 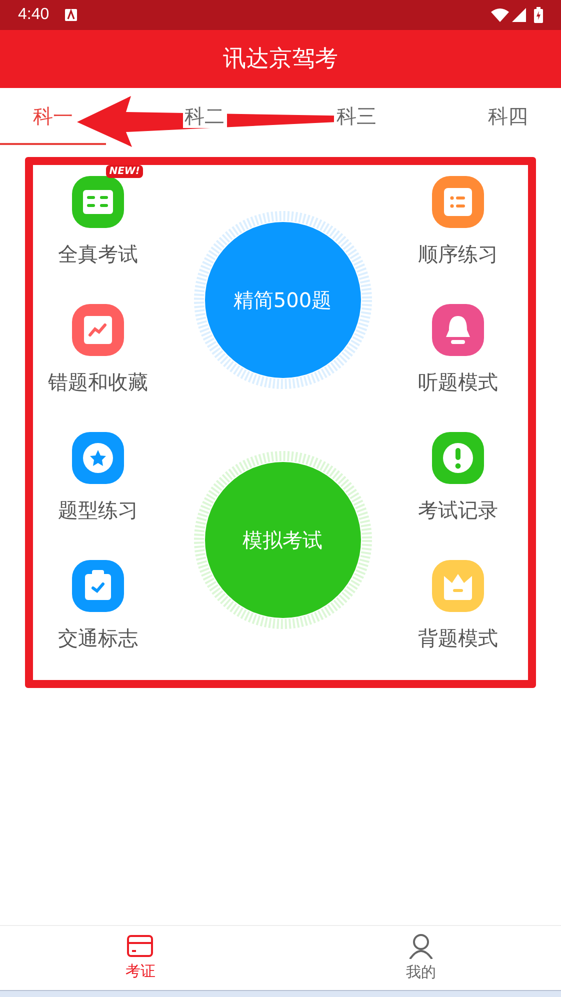 What do you see at coordinates (458, 638) in the screenshot?
I see `menu-label: 背题模式` at bounding box center [458, 638].